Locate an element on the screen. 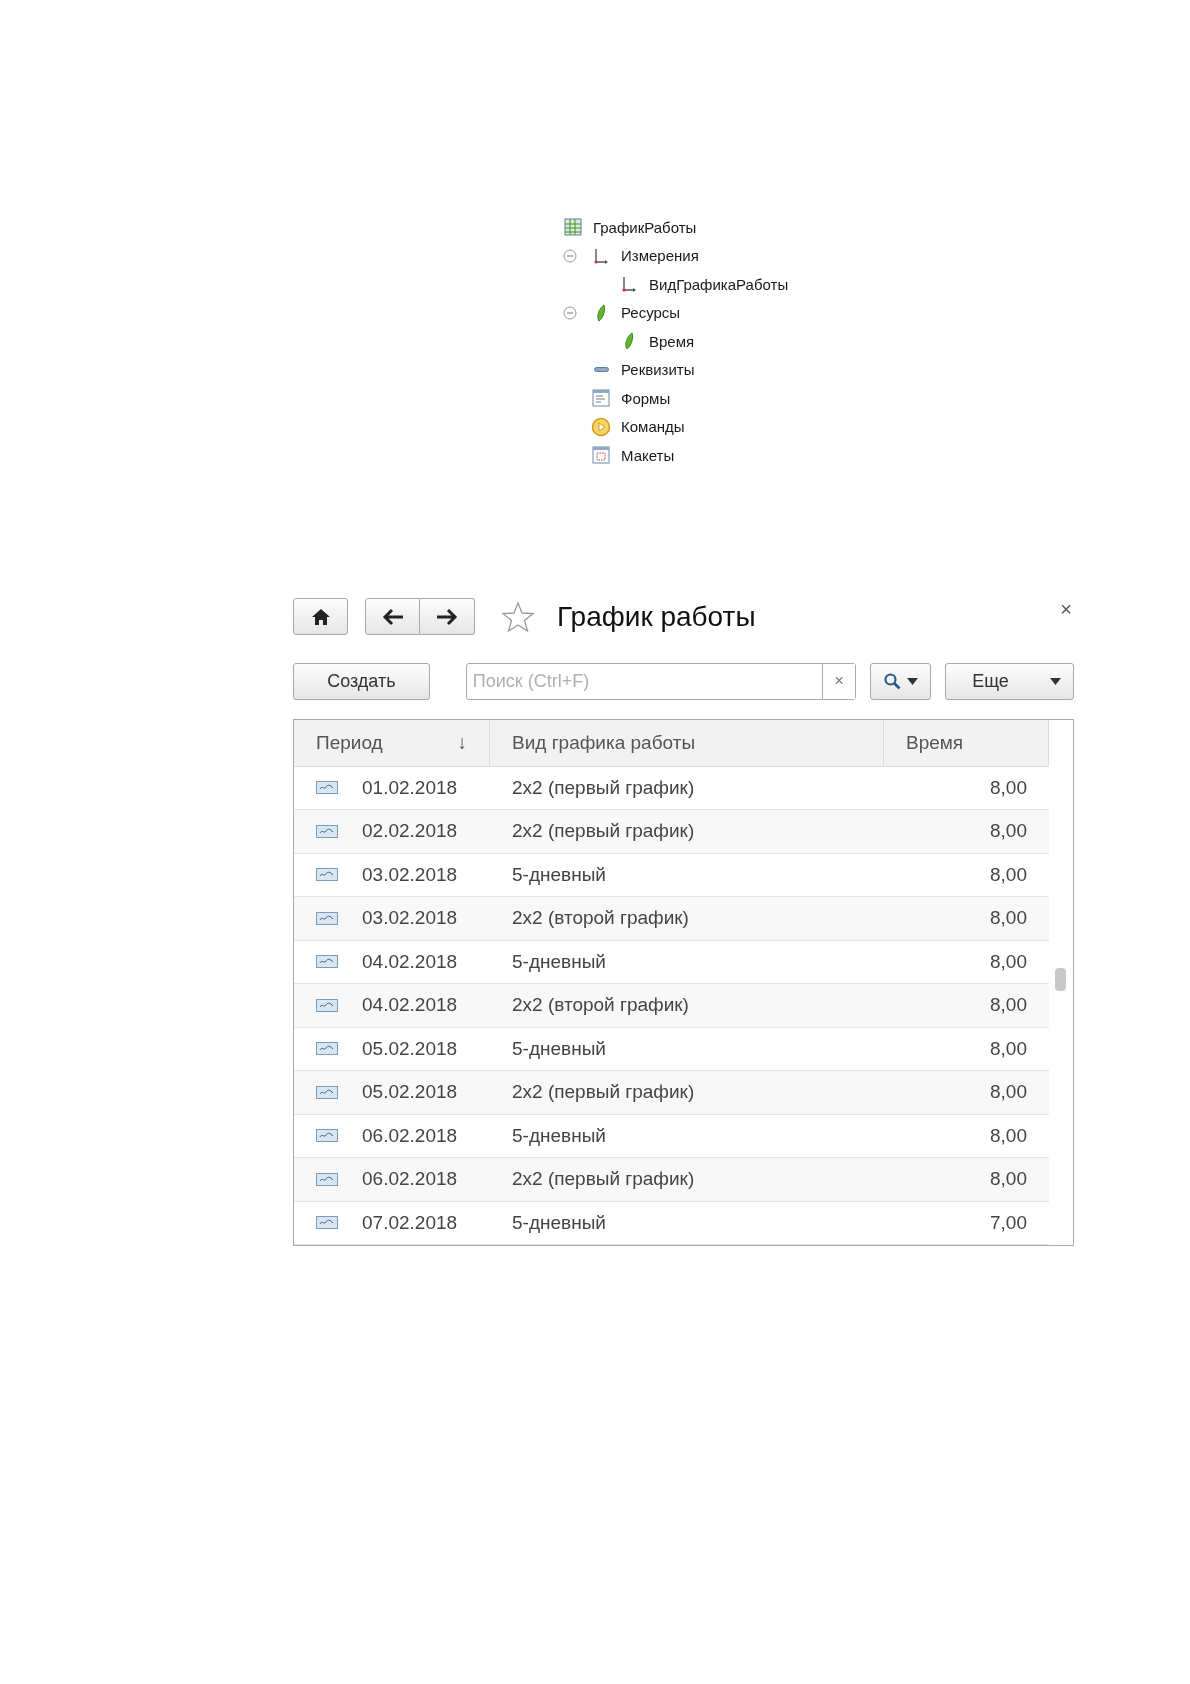 Image resolution: width=1190 pixels, height=1684 pixels. back-button is located at coordinates (392, 616).